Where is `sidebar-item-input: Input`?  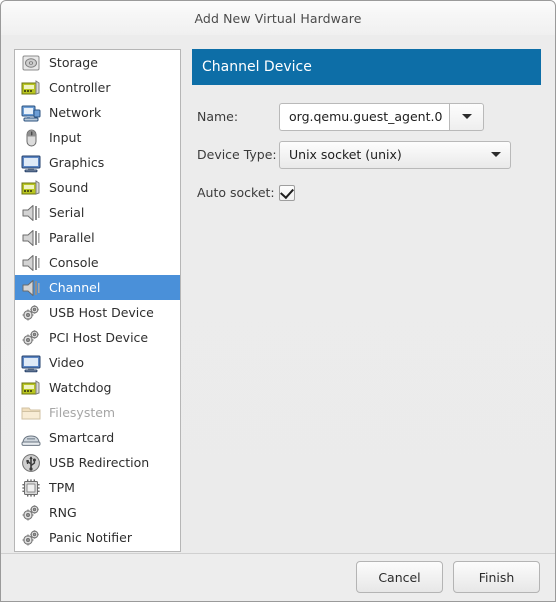 sidebar-item-input: Input is located at coordinates (97, 137).